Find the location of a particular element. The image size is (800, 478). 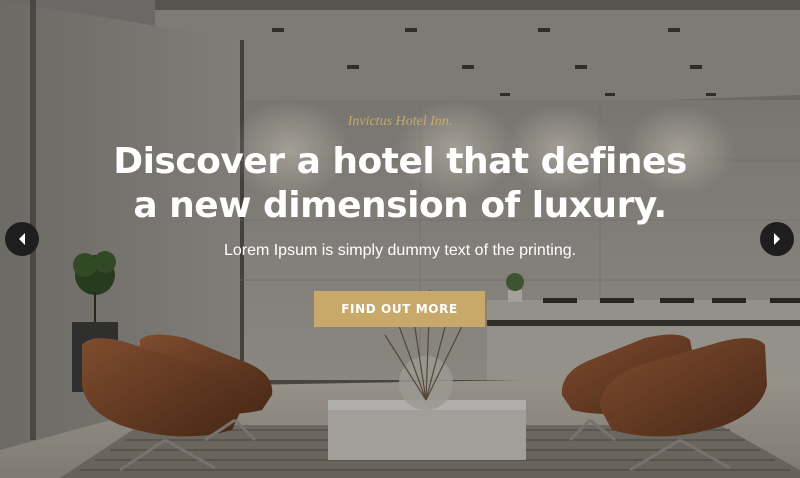

find-out-more-button: FIND OUT MORE is located at coordinates (399, 309).